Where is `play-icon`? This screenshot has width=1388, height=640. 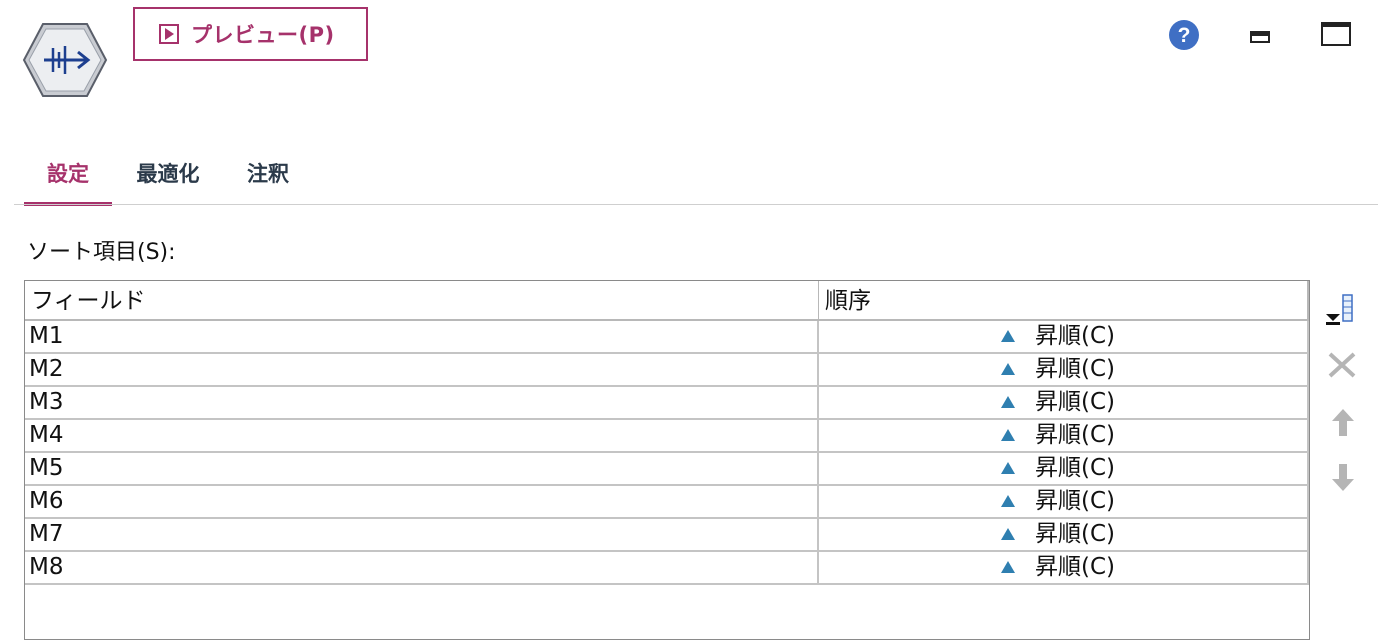
play-icon is located at coordinates (169, 34).